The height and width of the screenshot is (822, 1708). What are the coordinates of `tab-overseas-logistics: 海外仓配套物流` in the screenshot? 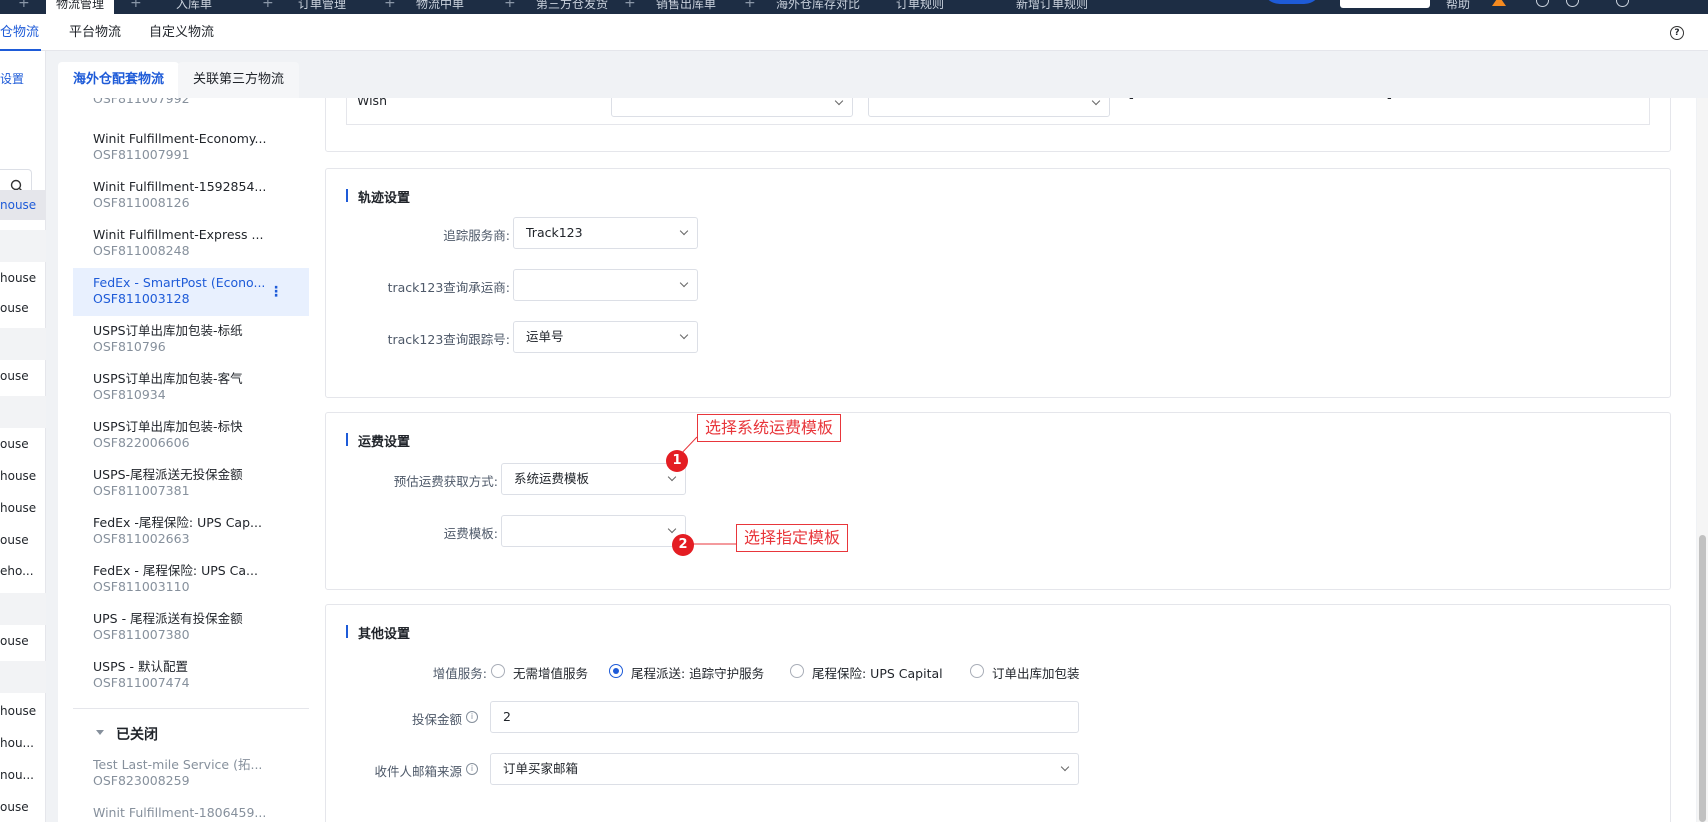 It's located at (119, 80).